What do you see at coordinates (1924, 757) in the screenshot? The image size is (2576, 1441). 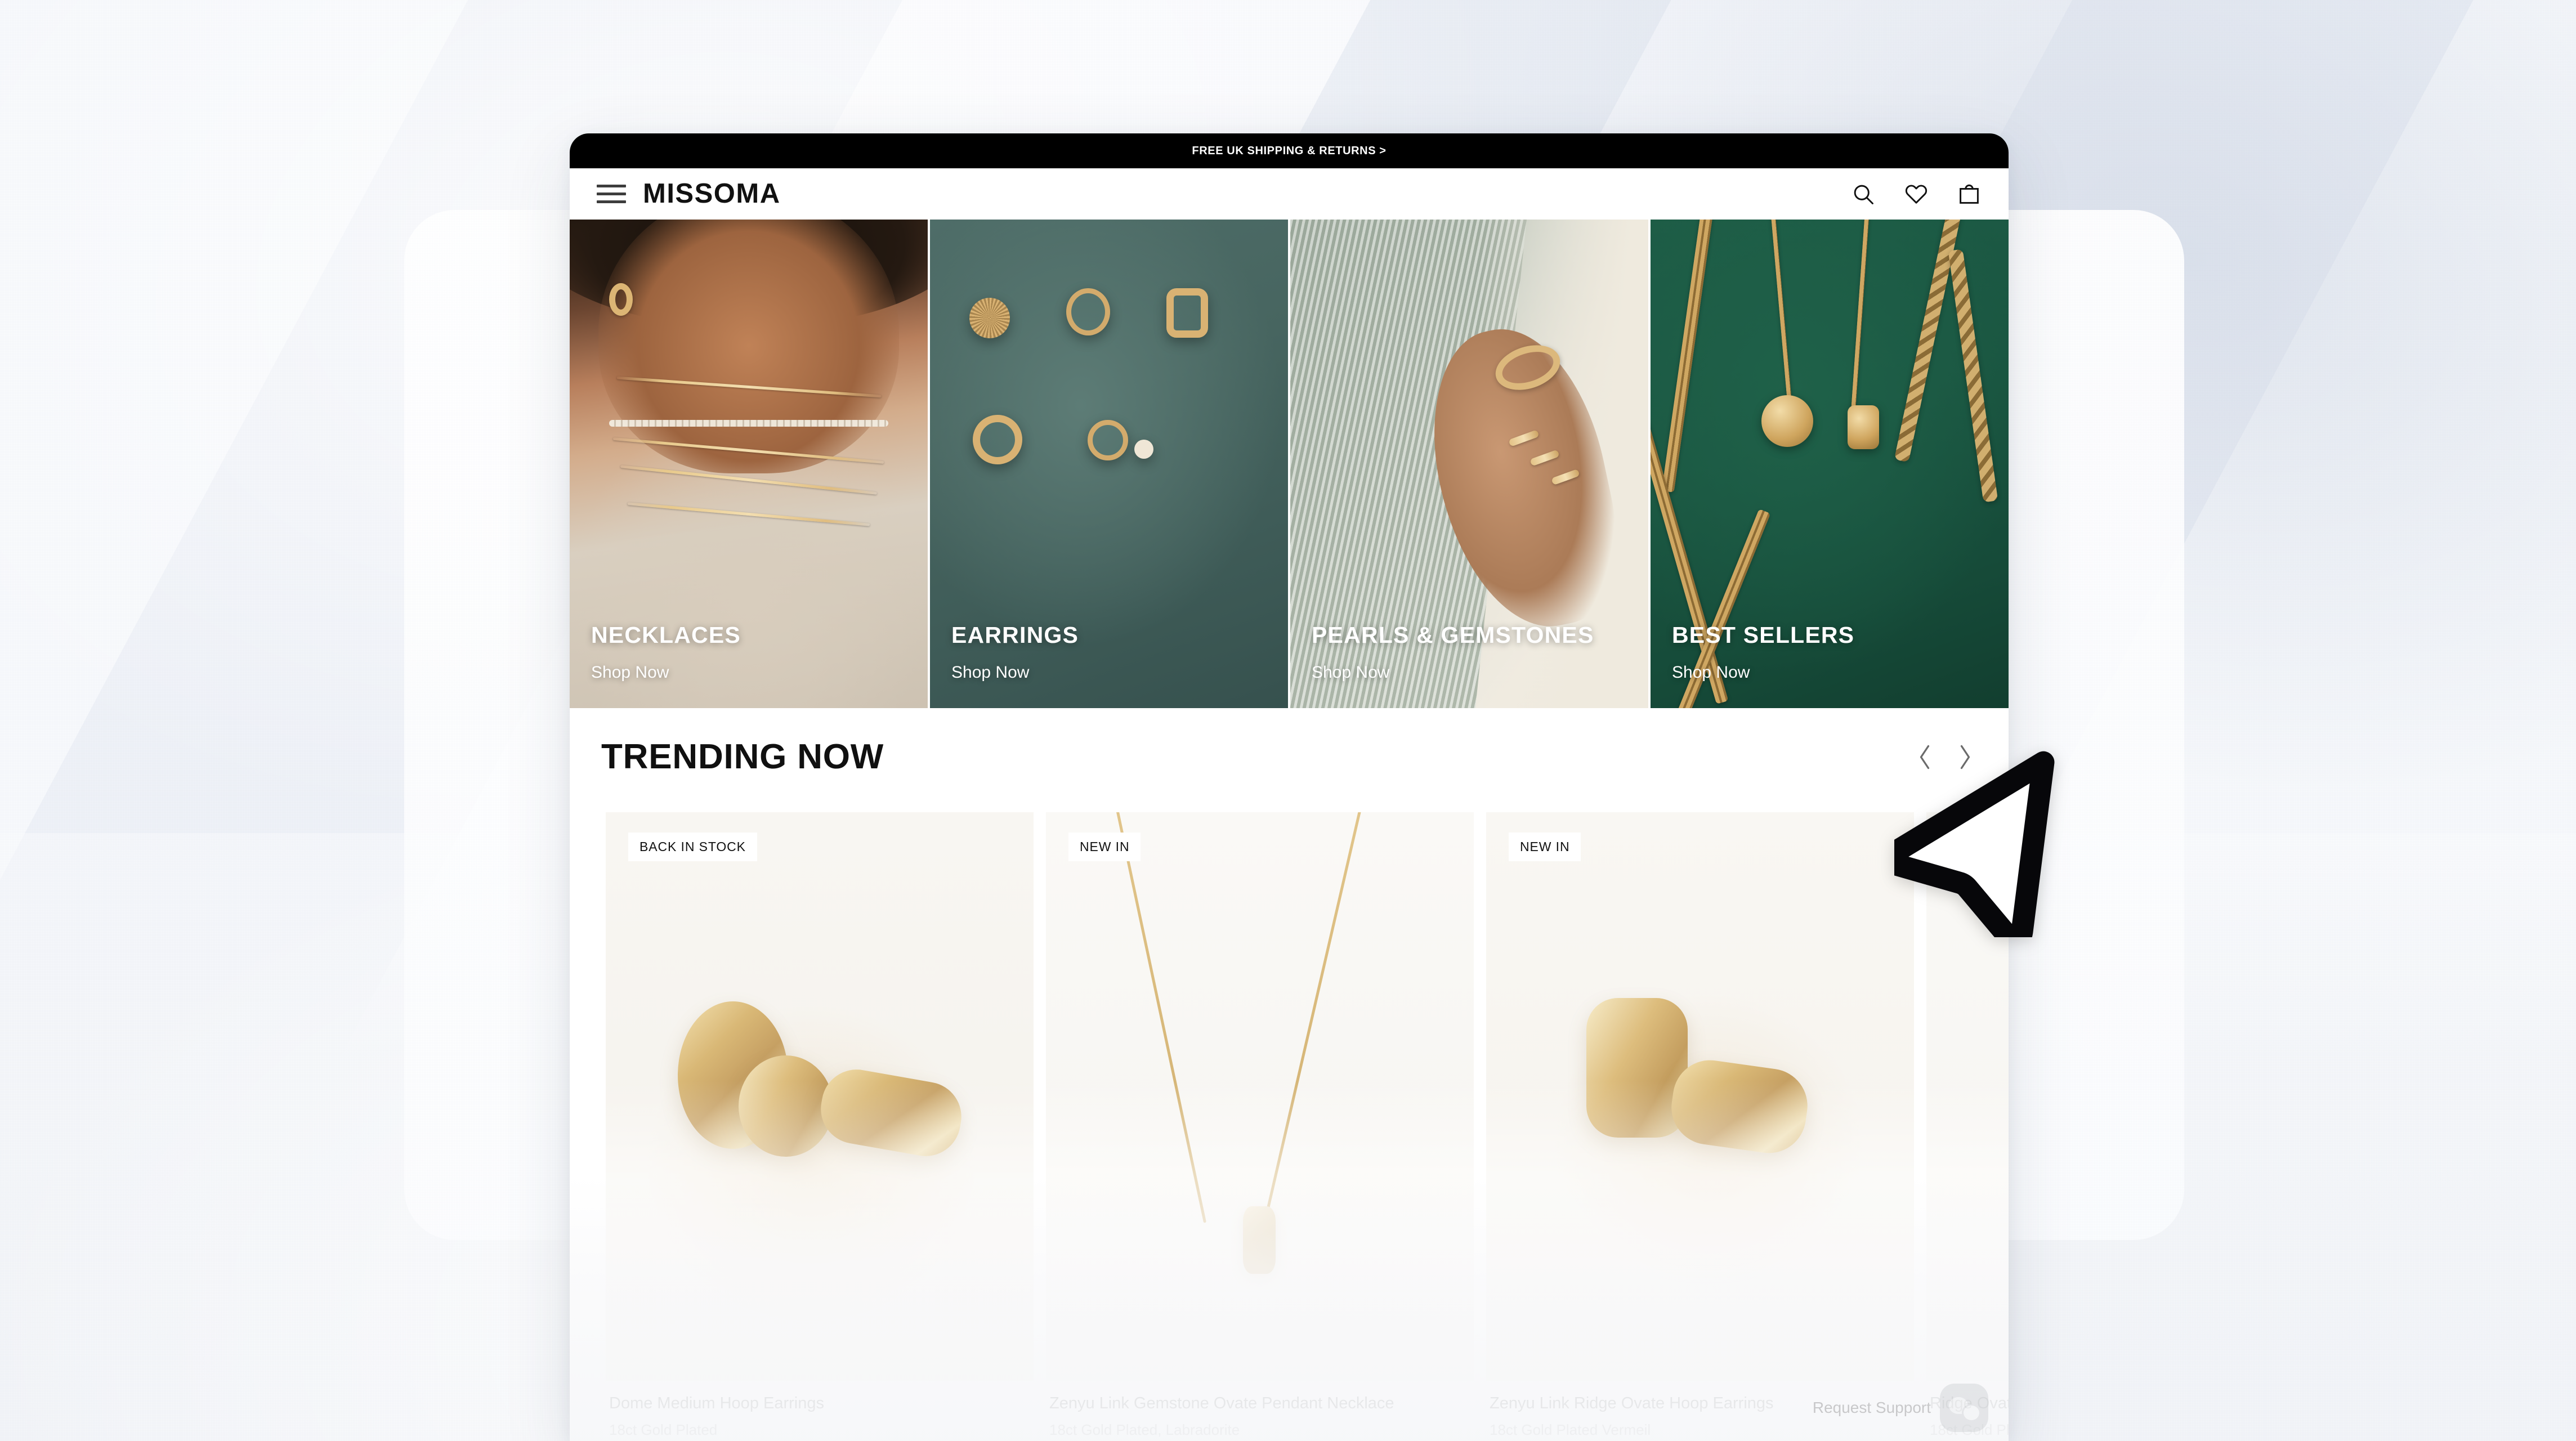 I see `chevron-left-icon` at bounding box center [1924, 757].